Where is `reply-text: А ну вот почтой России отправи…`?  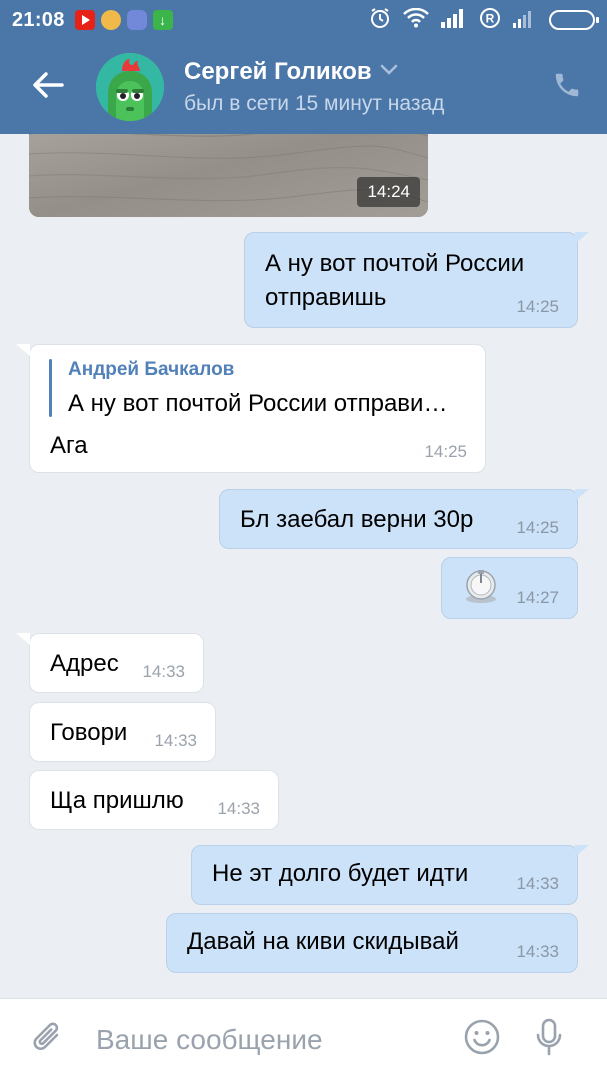 reply-text: А ну вот почтой России отправи… is located at coordinates (258, 403).